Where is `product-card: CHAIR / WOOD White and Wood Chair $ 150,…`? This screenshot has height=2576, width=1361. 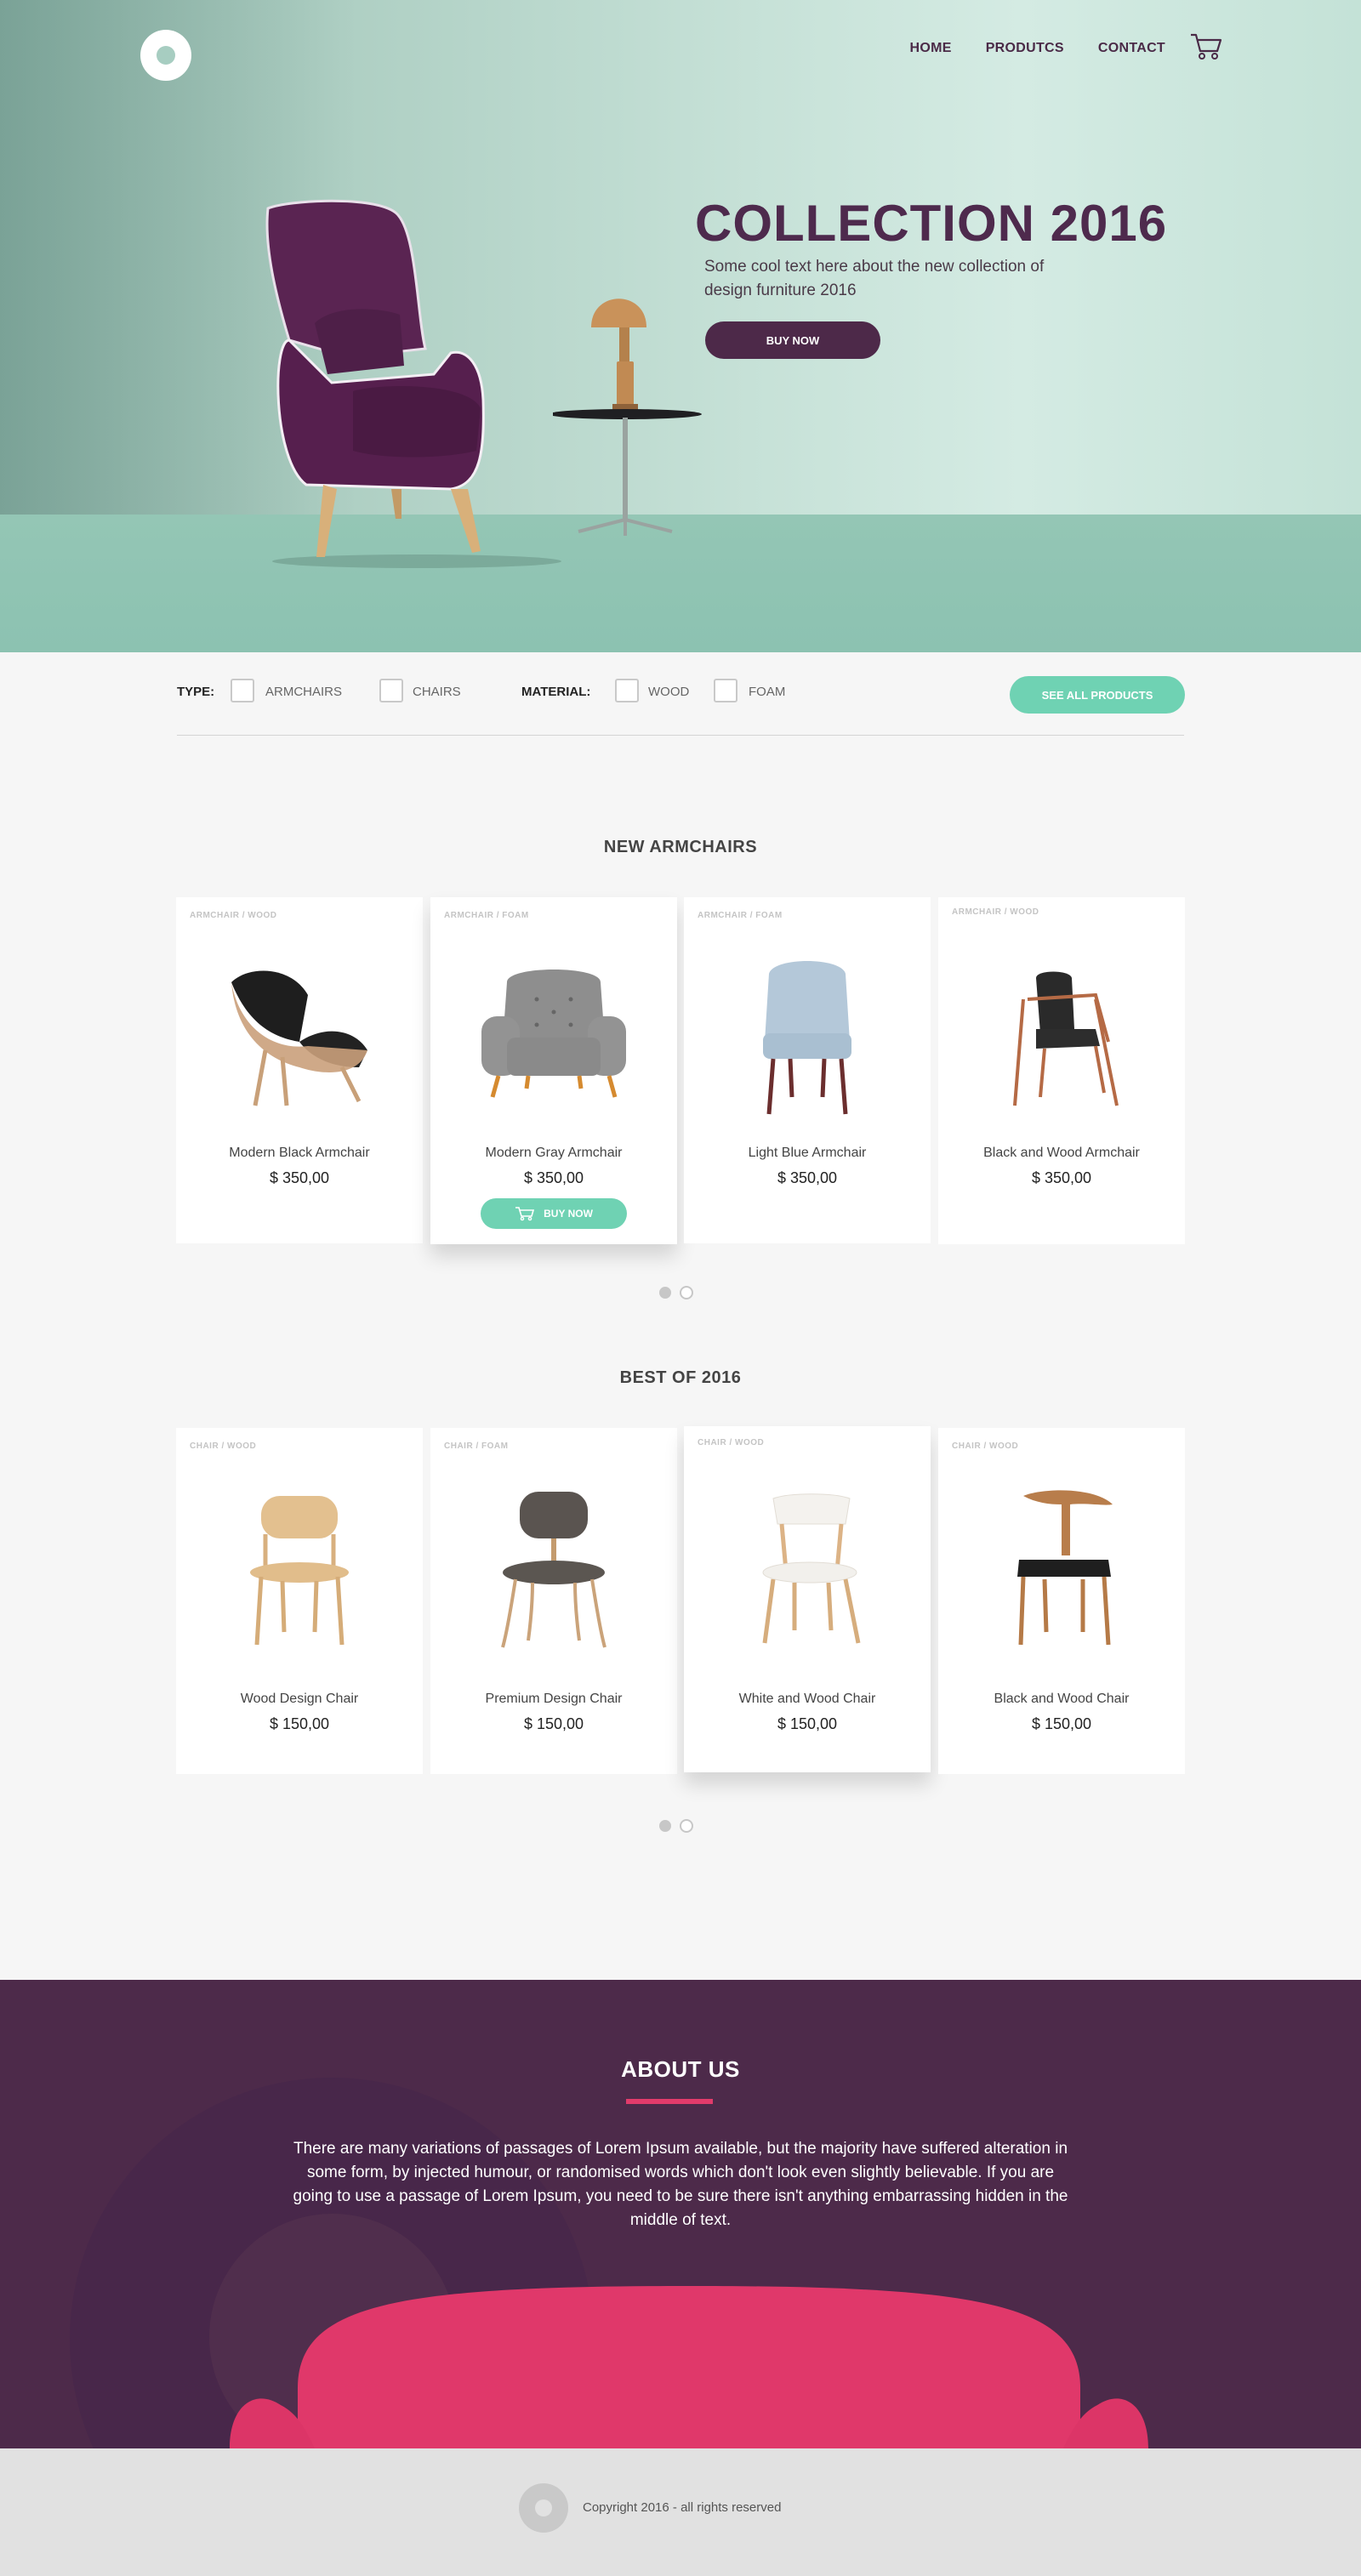
product-card: CHAIR / WOOD White and Wood Chair $ 150,… is located at coordinates (807, 1599).